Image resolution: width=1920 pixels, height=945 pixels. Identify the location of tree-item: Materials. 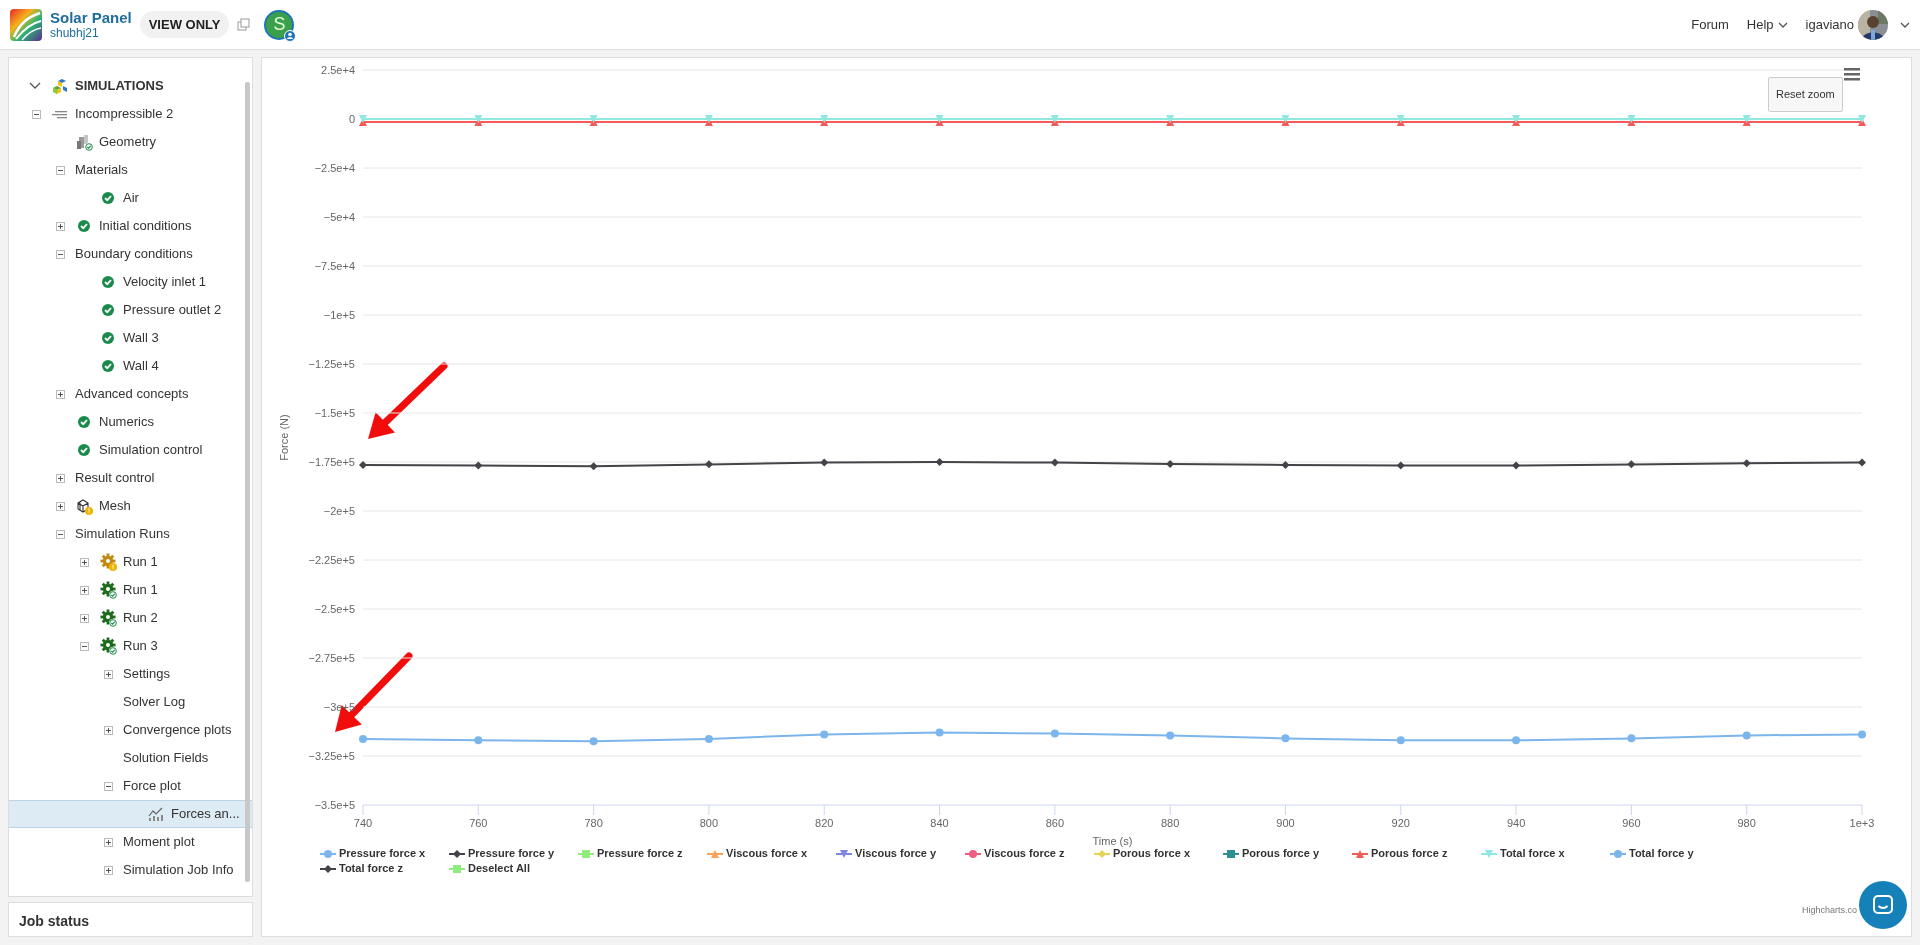
(130, 170).